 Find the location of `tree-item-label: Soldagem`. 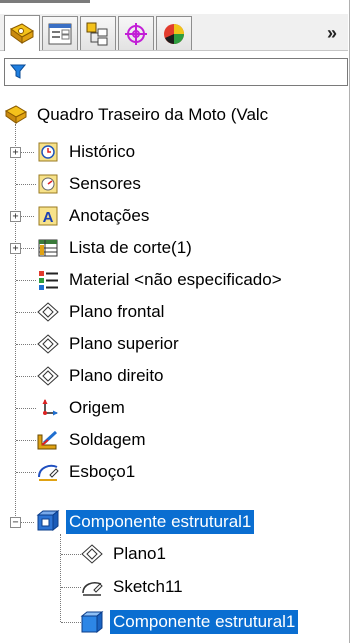

tree-item-label: Soldagem is located at coordinates (107, 439).